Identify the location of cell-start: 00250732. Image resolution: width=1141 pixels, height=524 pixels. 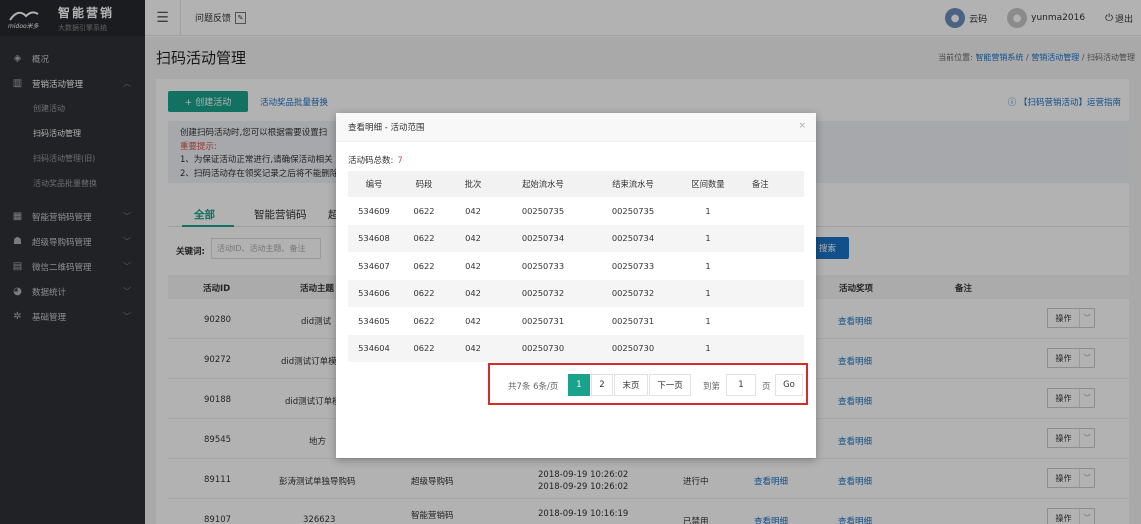
(543, 293).